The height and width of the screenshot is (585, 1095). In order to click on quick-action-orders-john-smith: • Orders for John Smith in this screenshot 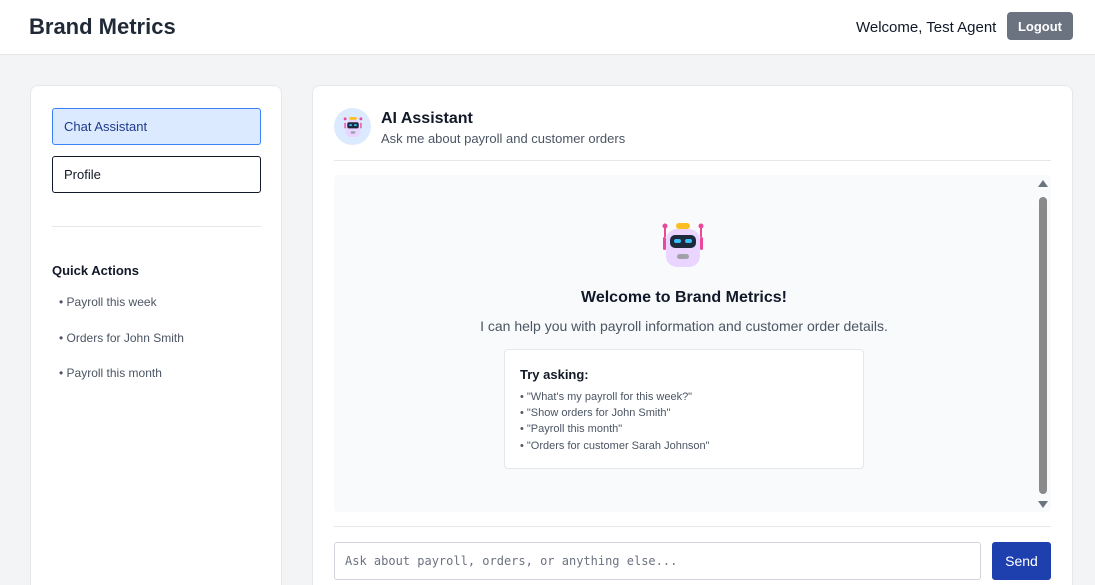, I will do `click(121, 338)`.